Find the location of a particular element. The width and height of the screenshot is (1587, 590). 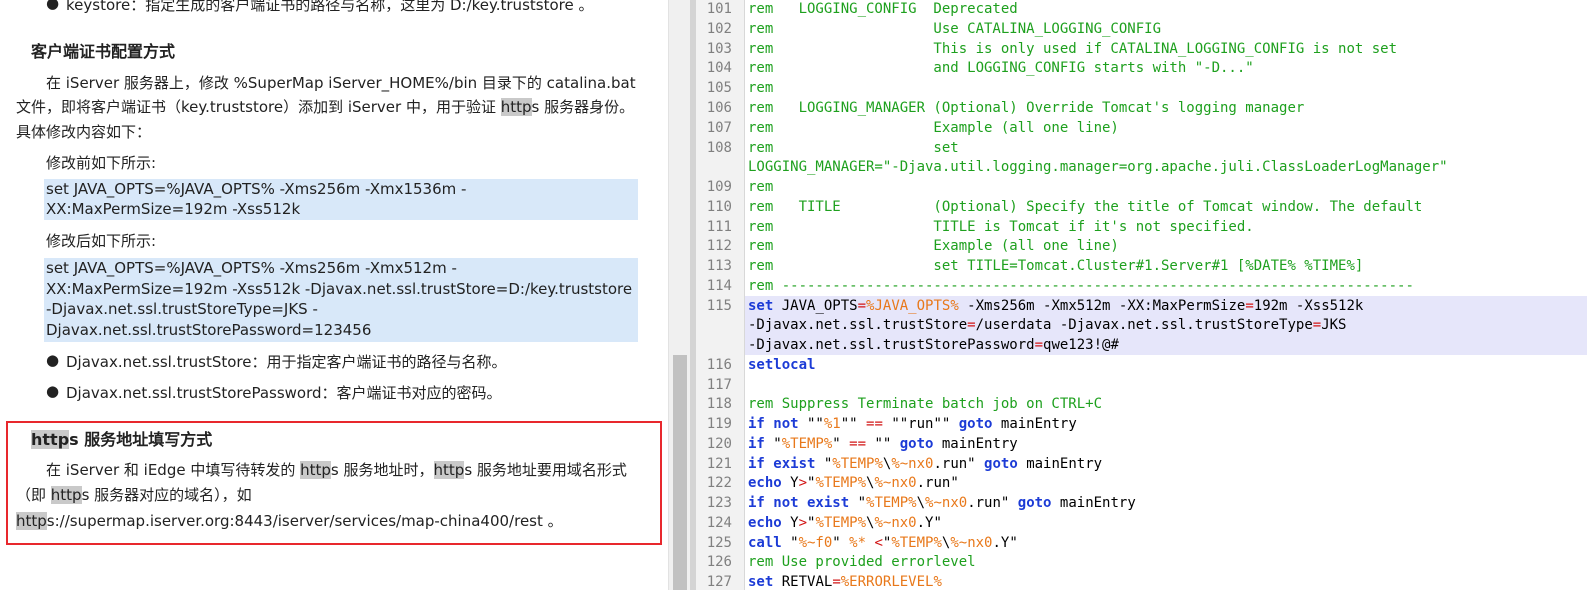

line-number: 125 is located at coordinates (719, 543).